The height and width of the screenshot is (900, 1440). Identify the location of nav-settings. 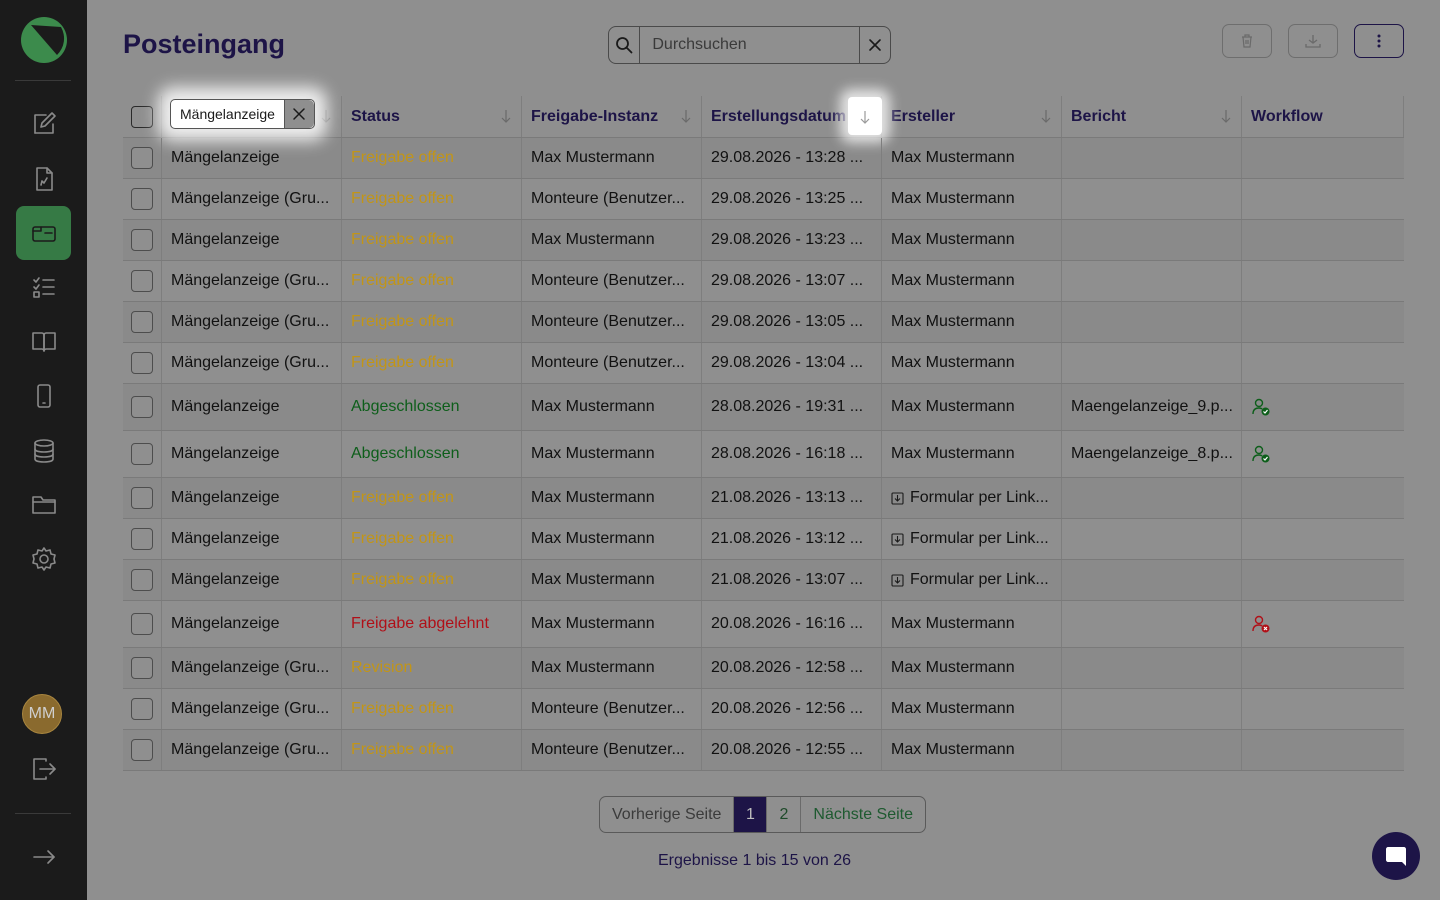
(43, 559).